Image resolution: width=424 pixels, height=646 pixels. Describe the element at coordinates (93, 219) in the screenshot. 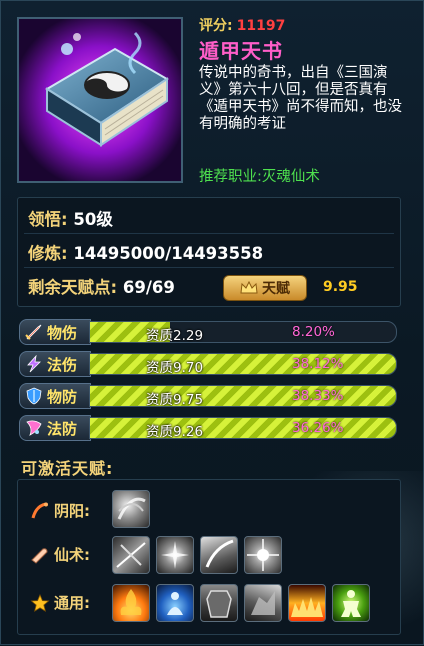

I see `comprehension-value: 50级` at that location.